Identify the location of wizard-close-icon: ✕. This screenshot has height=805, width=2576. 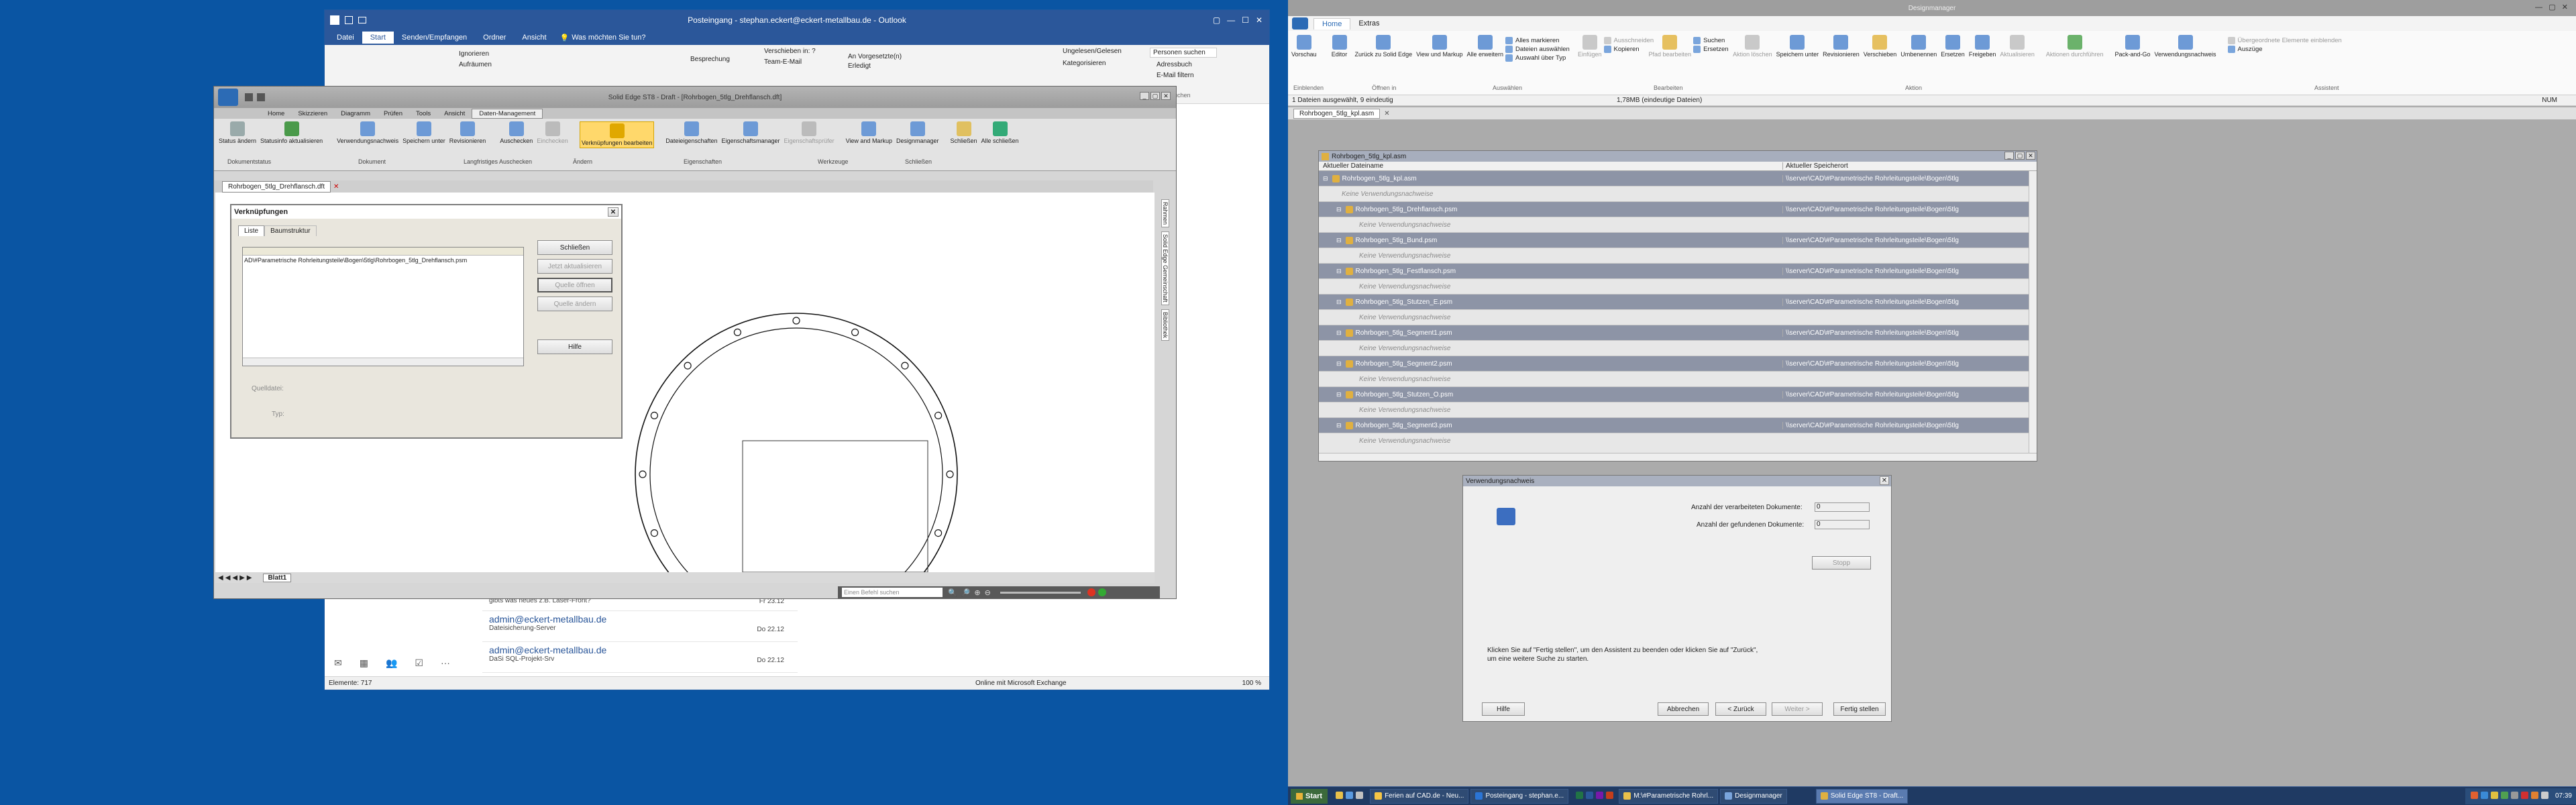
(1884, 480).